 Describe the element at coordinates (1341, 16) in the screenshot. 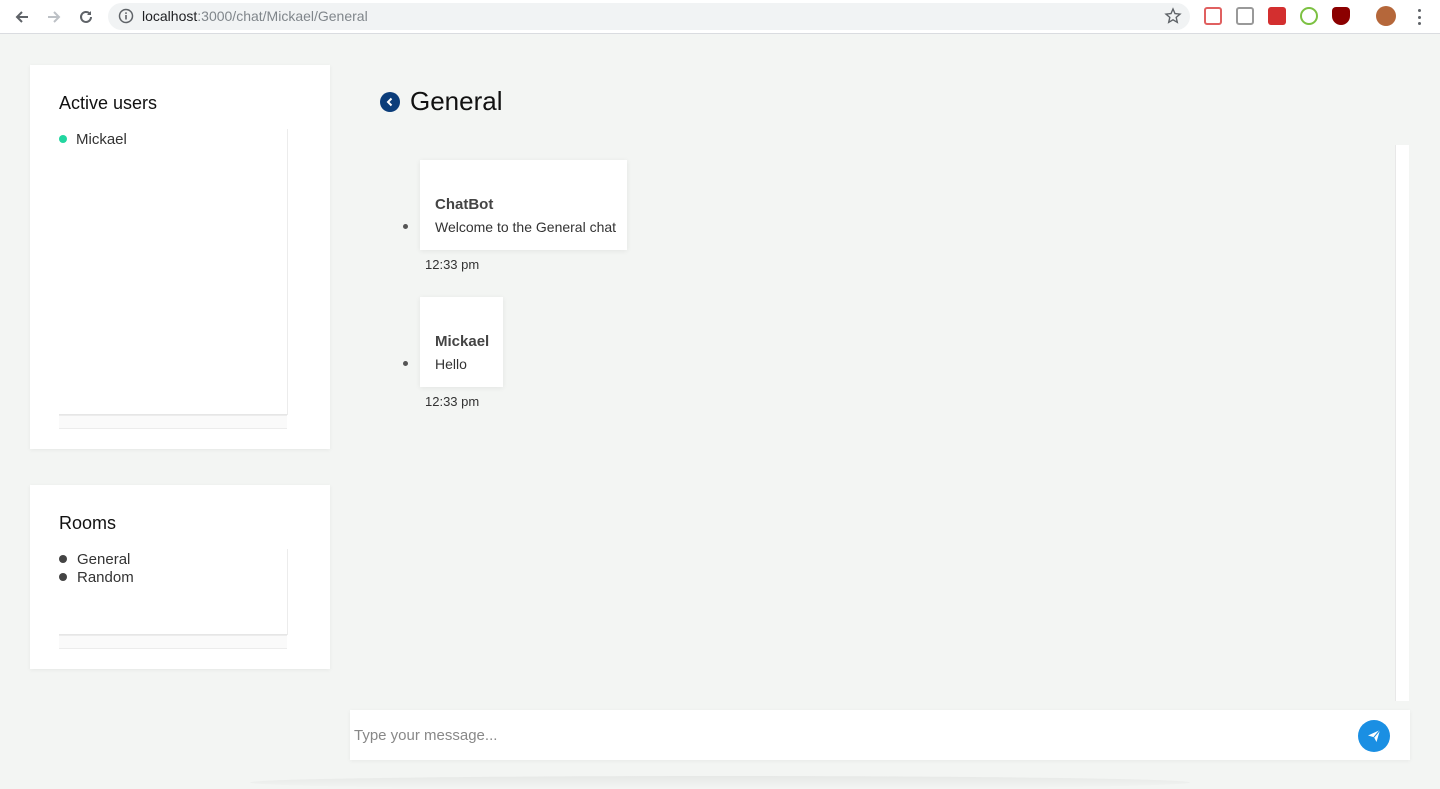

I see `ublock-extension-icon` at that location.